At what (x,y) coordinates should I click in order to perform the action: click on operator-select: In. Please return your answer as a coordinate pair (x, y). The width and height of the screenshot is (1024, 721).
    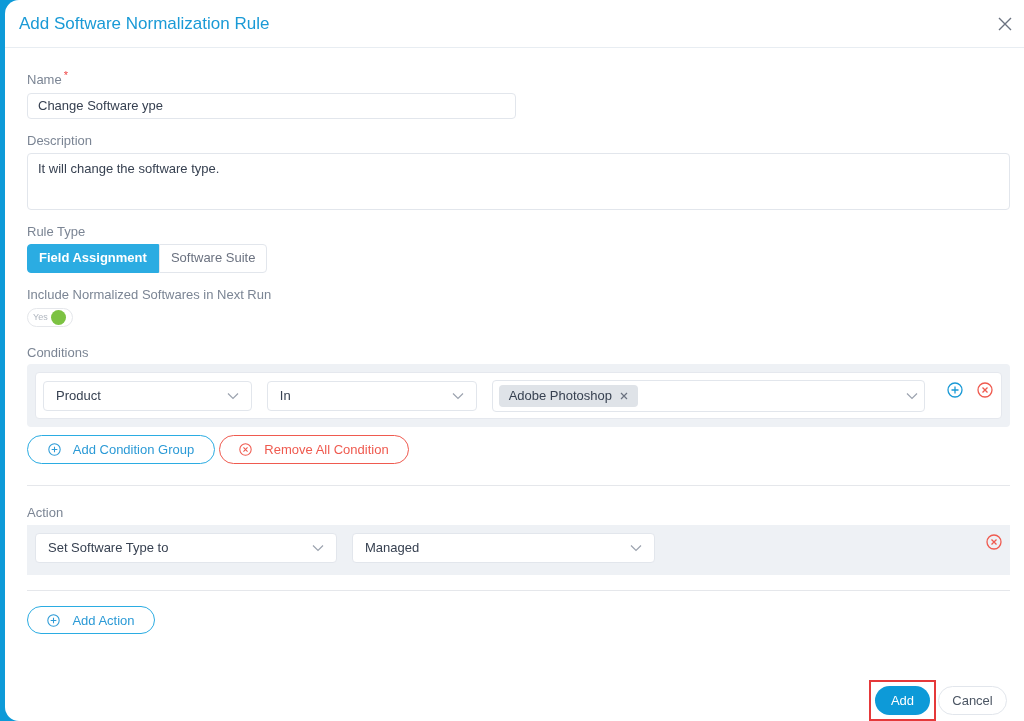
    Looking at the image, I should click on (371, 395).